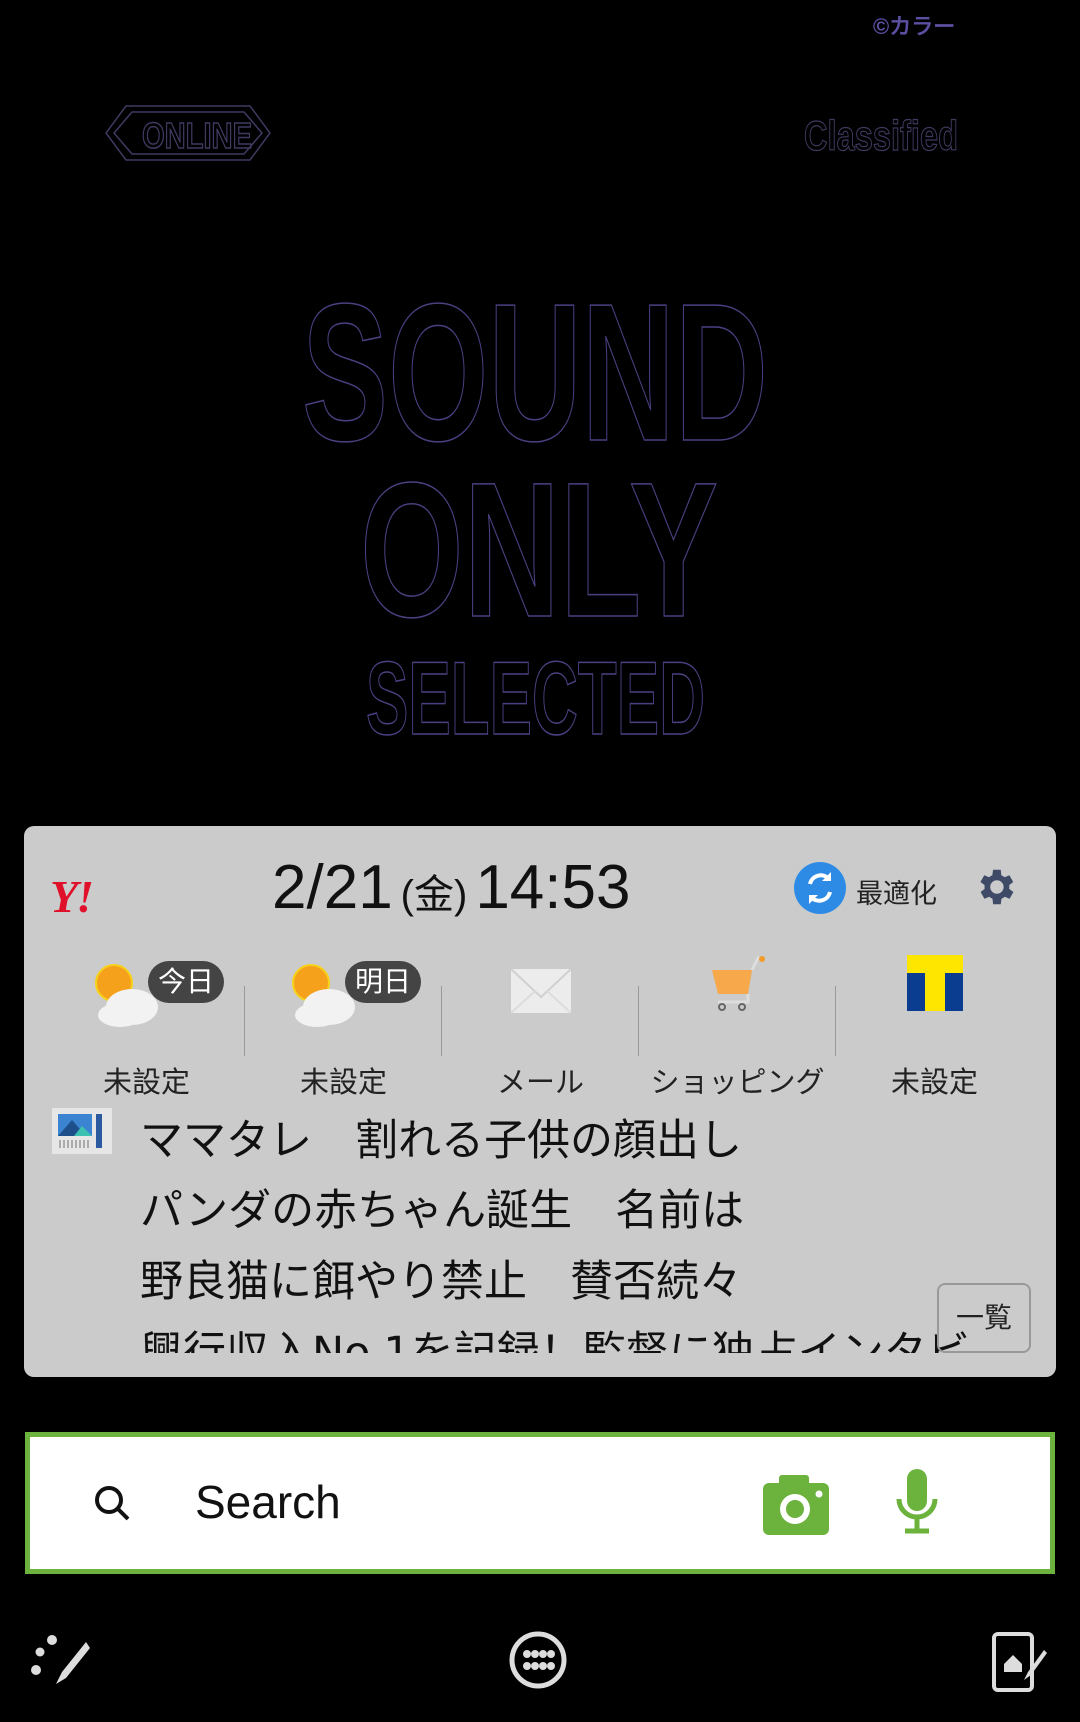  Describe the element at coordinates (881, 135) in the screenshot. I see `classified-text: Classified` at that location.